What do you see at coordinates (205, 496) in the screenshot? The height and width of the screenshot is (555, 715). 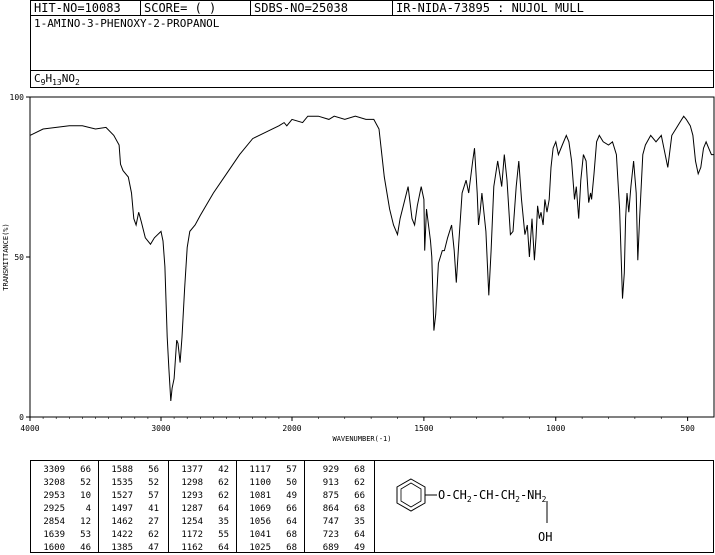 I see `peak-row: 1293 62` at bounding box center [205, 496].